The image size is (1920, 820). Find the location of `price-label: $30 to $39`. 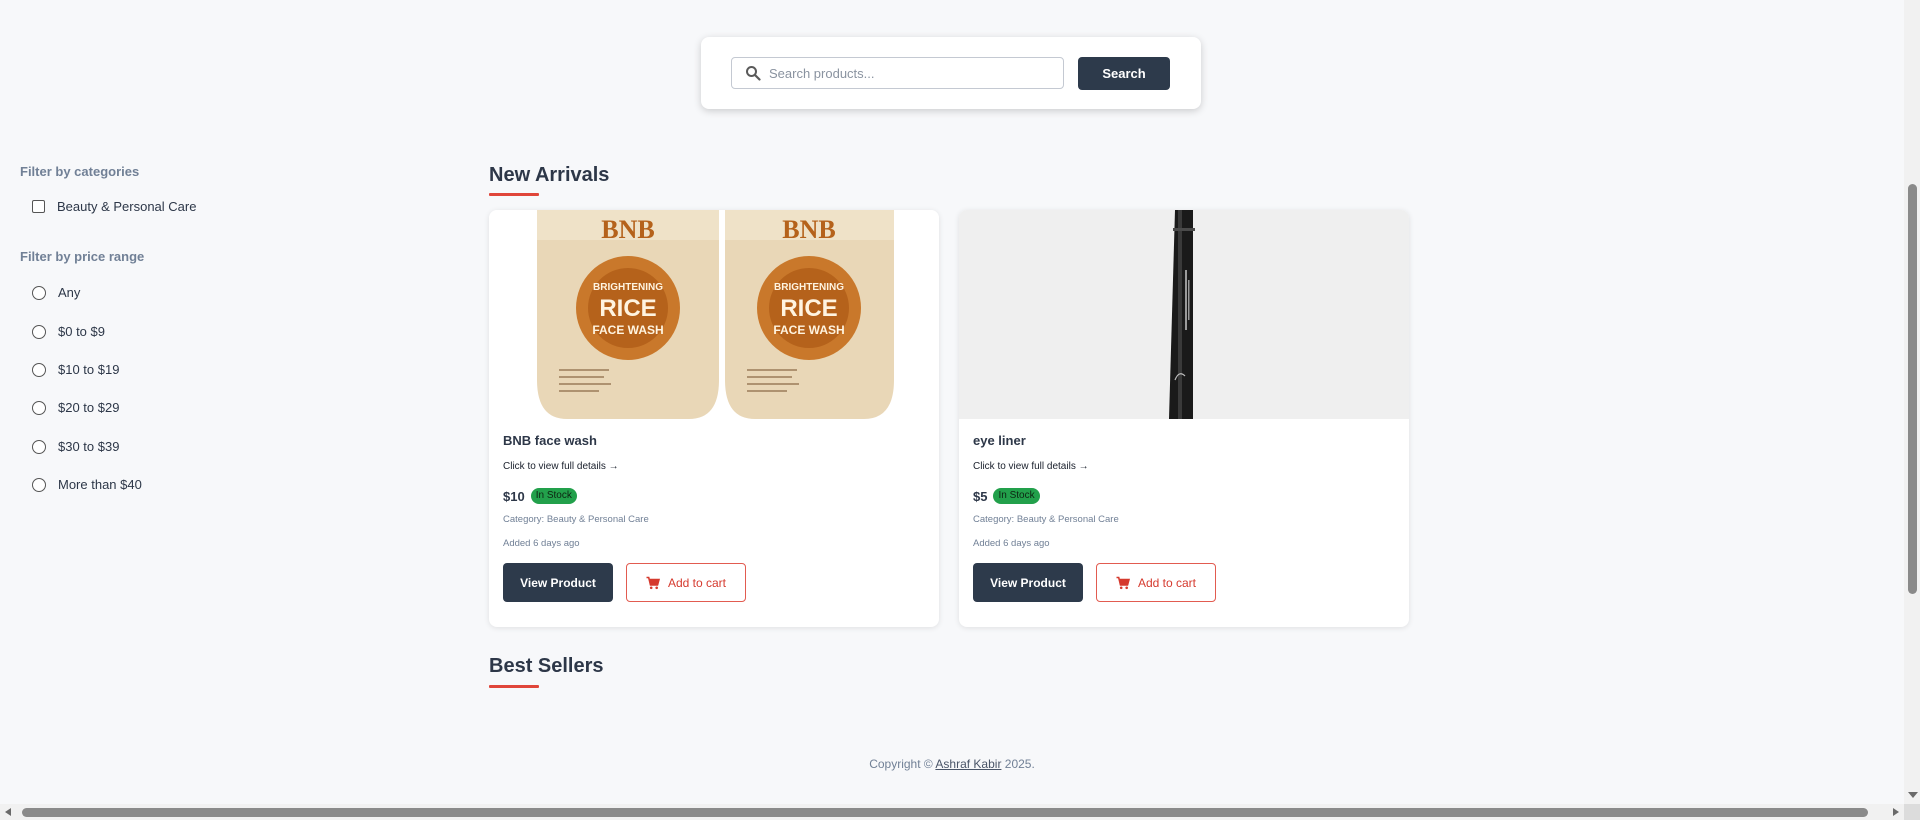

price-label: $30 to $39 is located at coordinates (89, 446).